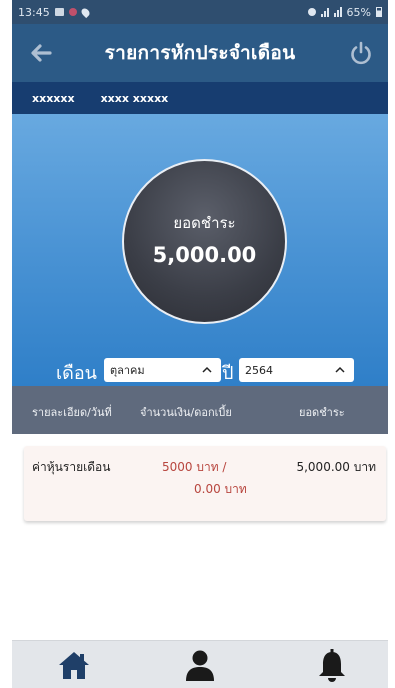  I want to click on location-icon, so click(85, 12).